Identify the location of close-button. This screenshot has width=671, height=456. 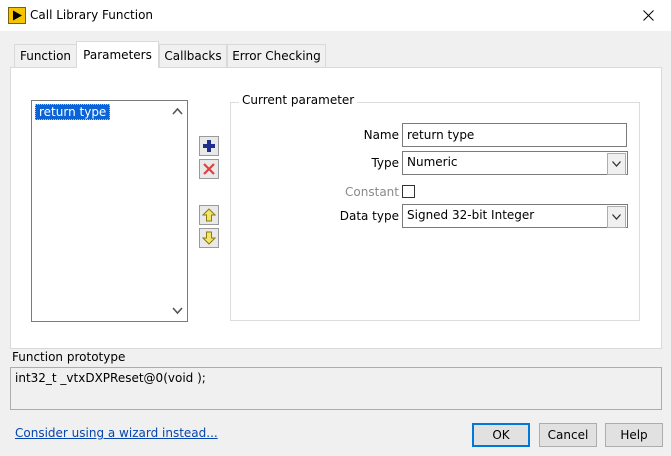
(648, 15).